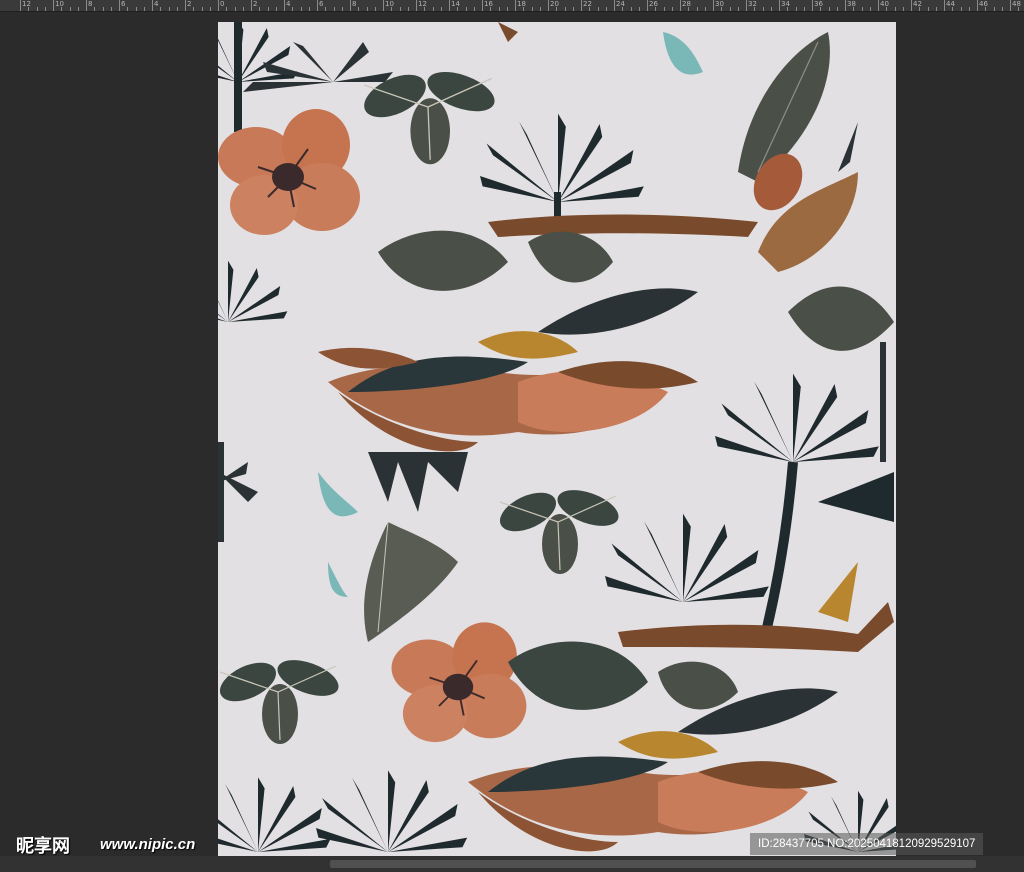  What do you see at coordinates (917, 4) in the screenshot?
I see `ruler-label: 42` at bounding box center [917, 4].